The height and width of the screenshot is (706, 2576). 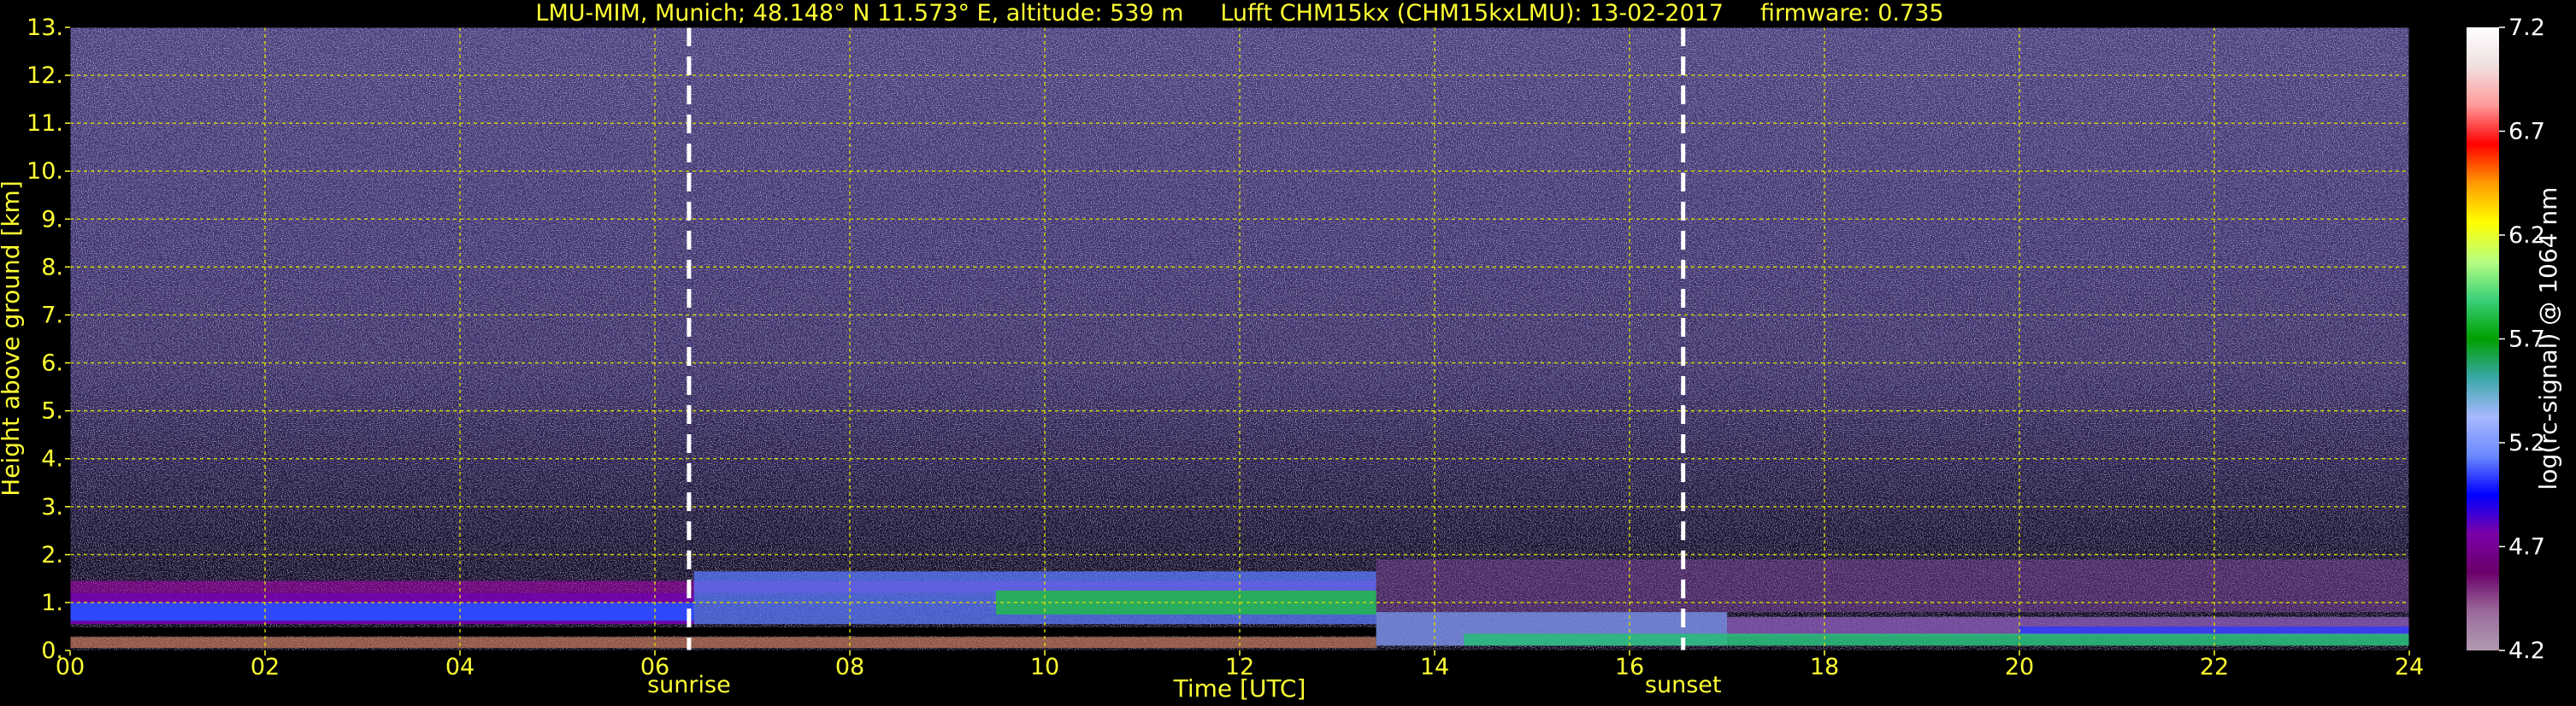 I want to click on y-tick-label: 1., so click(x=52, y=603).